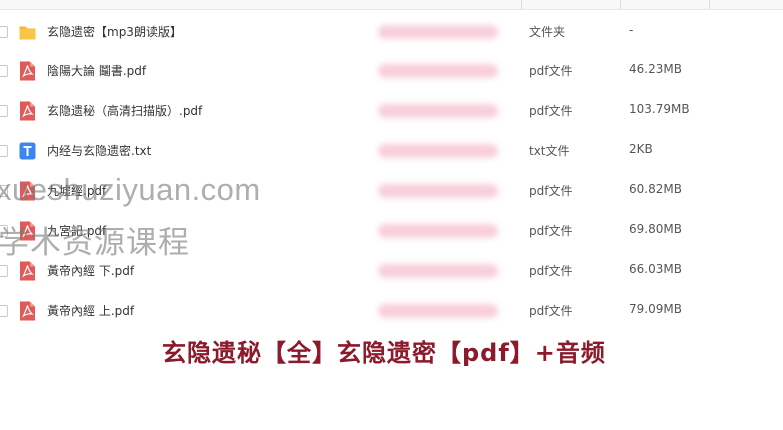  I want to click on file-row: 九墟經.pdf pdf文件 60.82MB, so click(391, 191).